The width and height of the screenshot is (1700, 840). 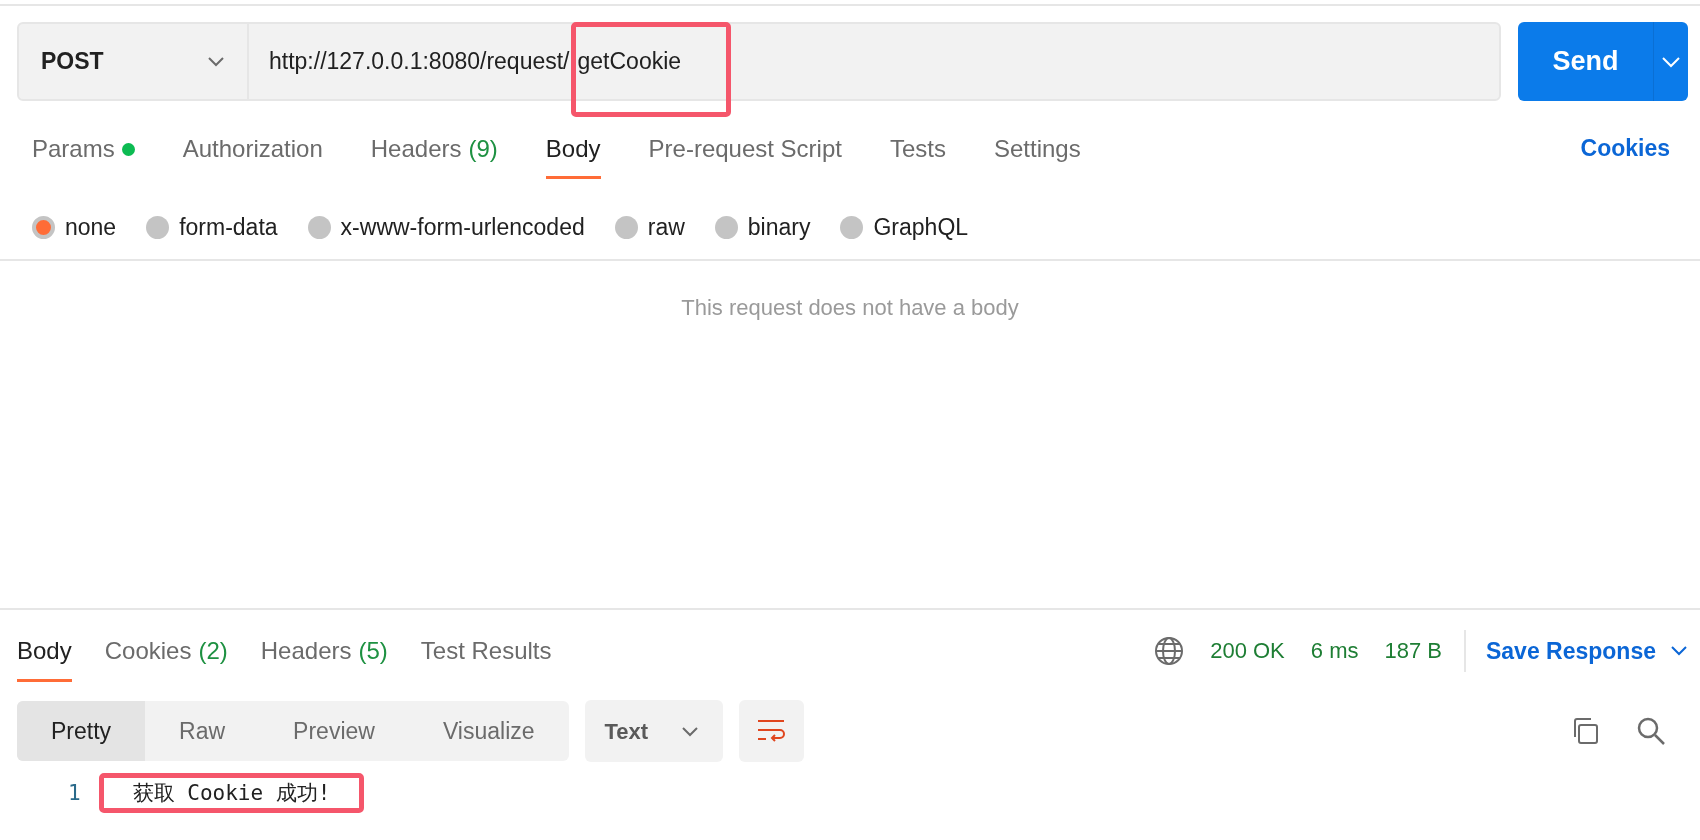 I want to click on cookies-link: Cookies, so click(x=1625, y=148).